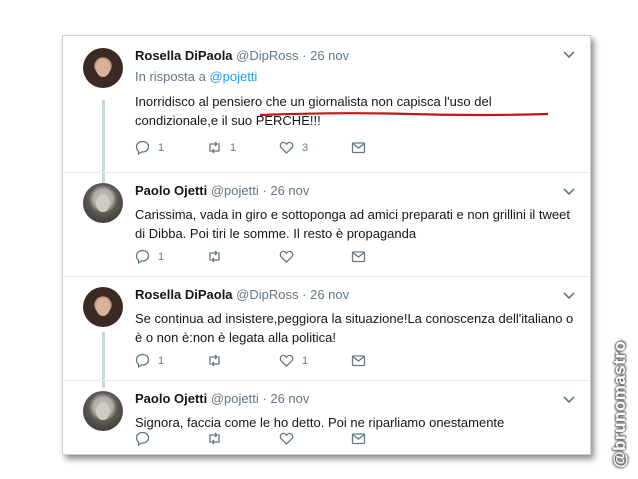 Image resolution: width=638 pixels, height=479 pixels. Describe the element at coordinates (233, 147) in the screenshot. I see `retweet-count: 1` at that location.